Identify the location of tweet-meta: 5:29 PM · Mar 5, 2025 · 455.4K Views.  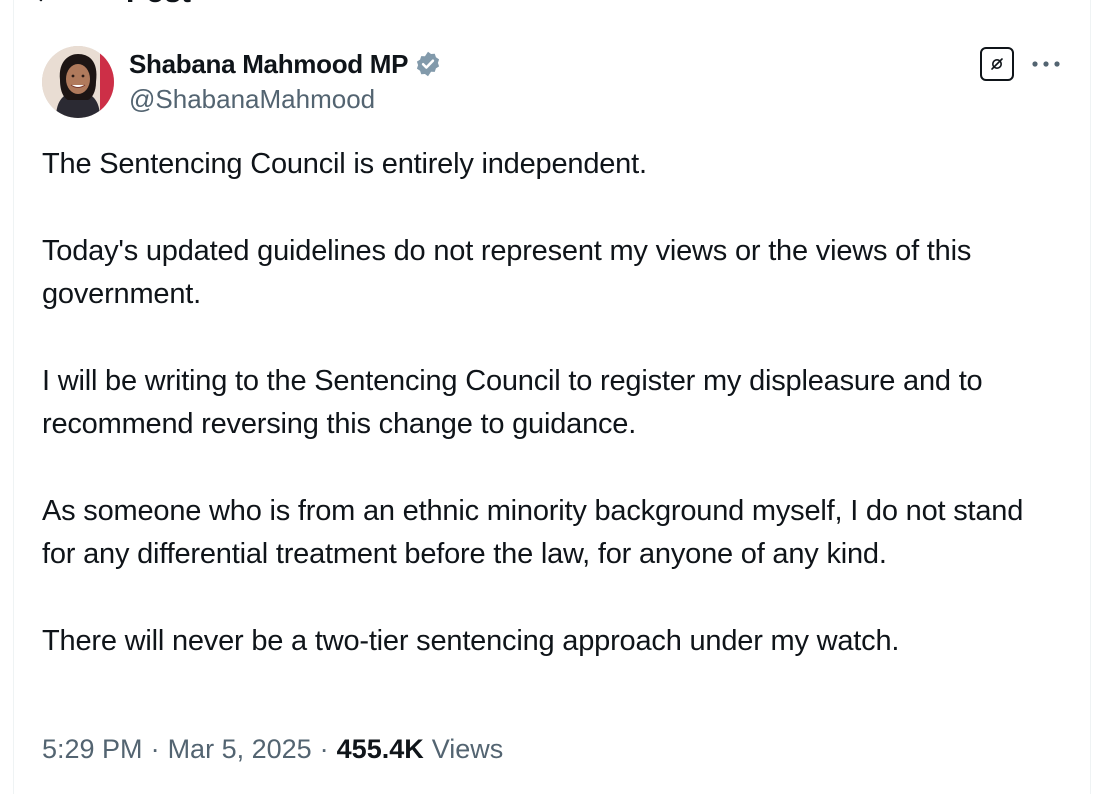
(272, 749).